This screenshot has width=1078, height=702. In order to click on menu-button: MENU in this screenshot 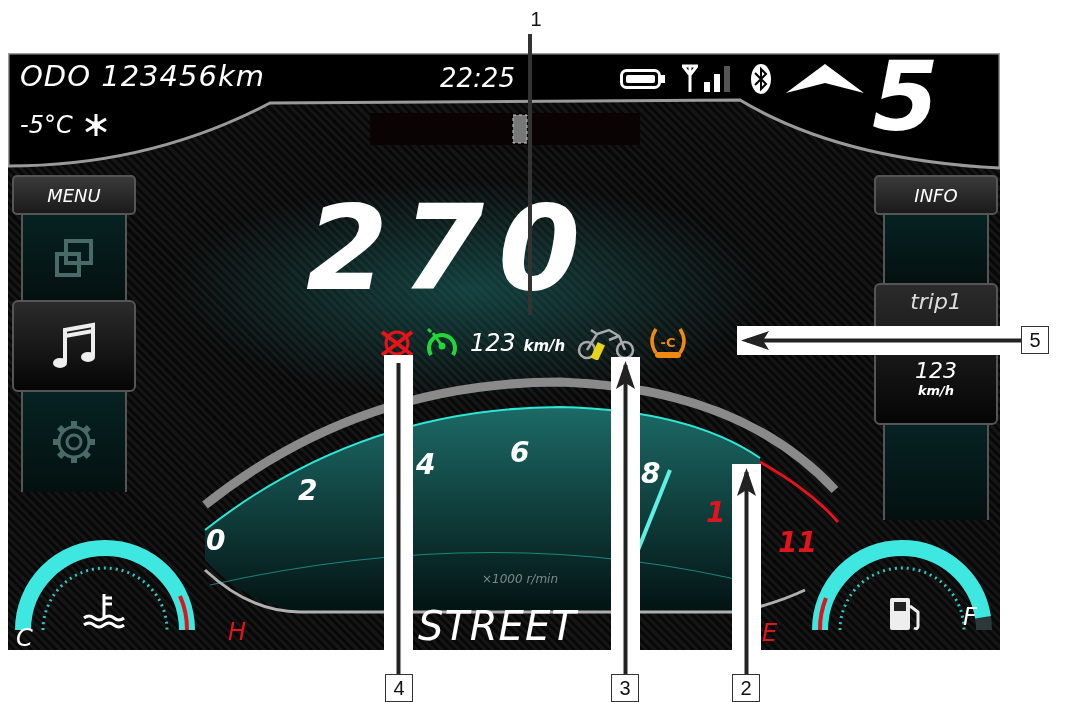, I will do `click(74, 195)`.